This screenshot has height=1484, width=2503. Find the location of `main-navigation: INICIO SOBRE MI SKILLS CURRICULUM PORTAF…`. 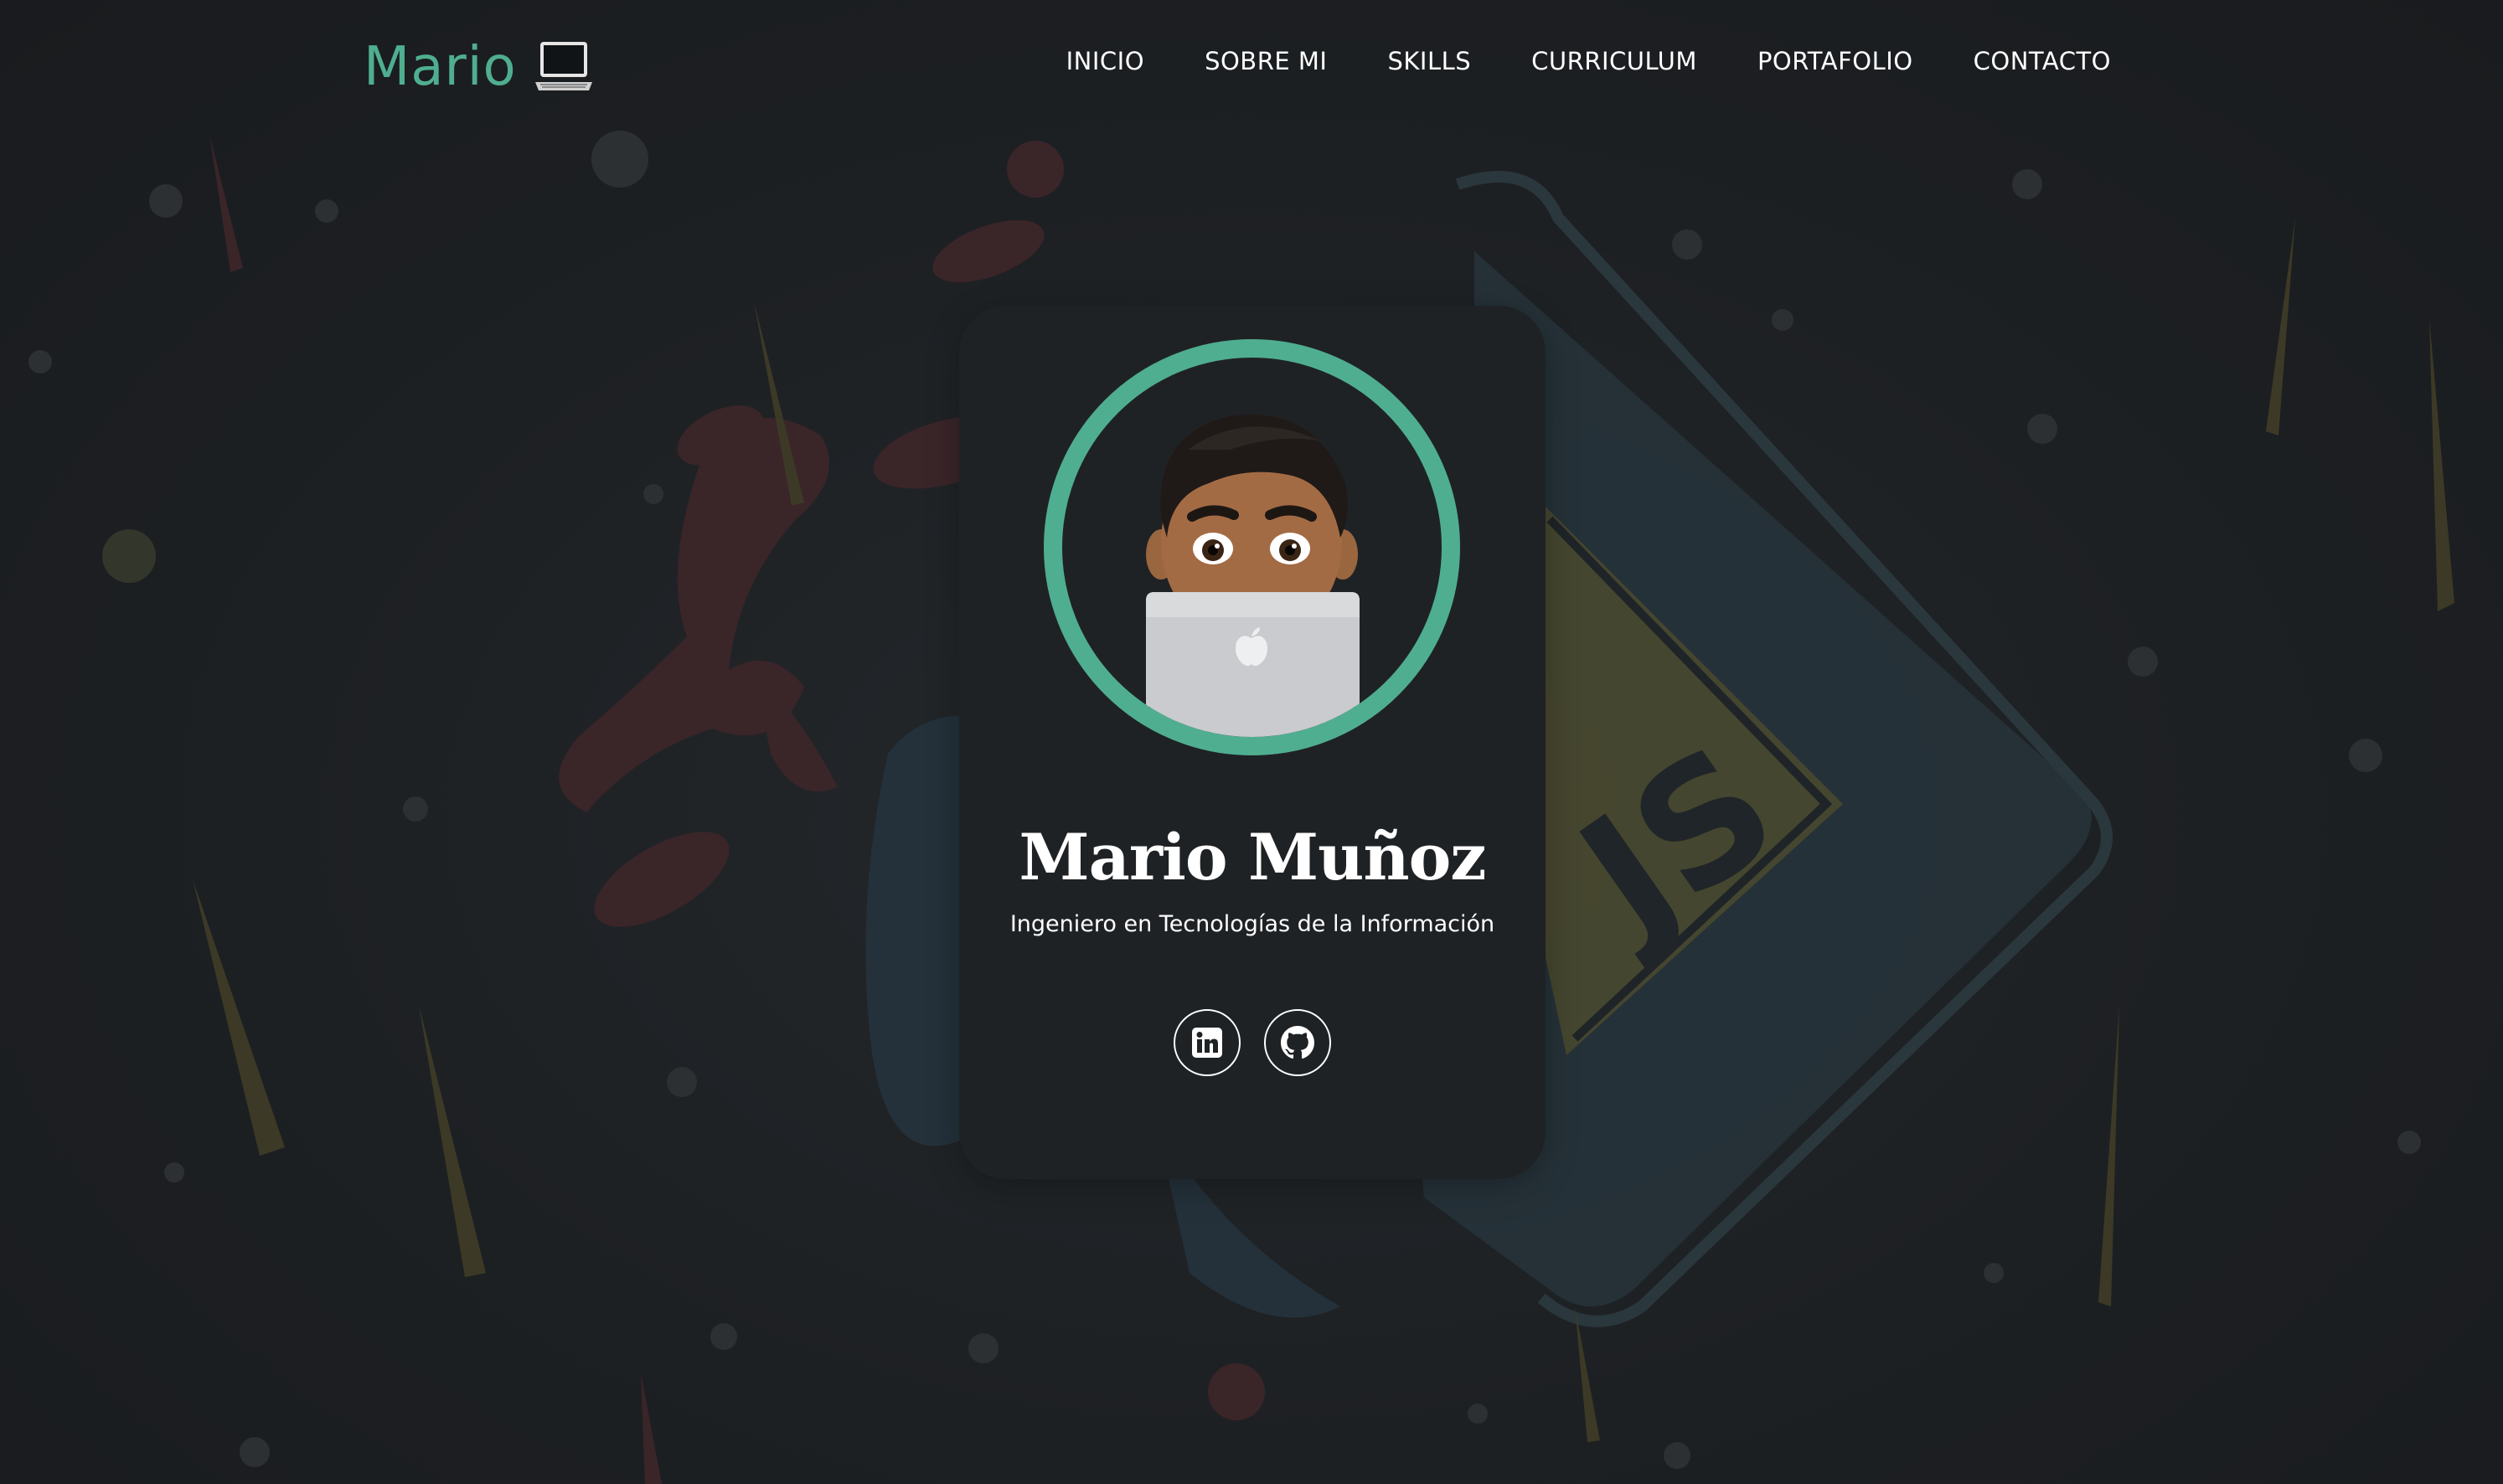

main-navigation: INICIO SOBRE MI SKILLS CURRICULUM PORTAF… is located at coordinates (1588, 61).